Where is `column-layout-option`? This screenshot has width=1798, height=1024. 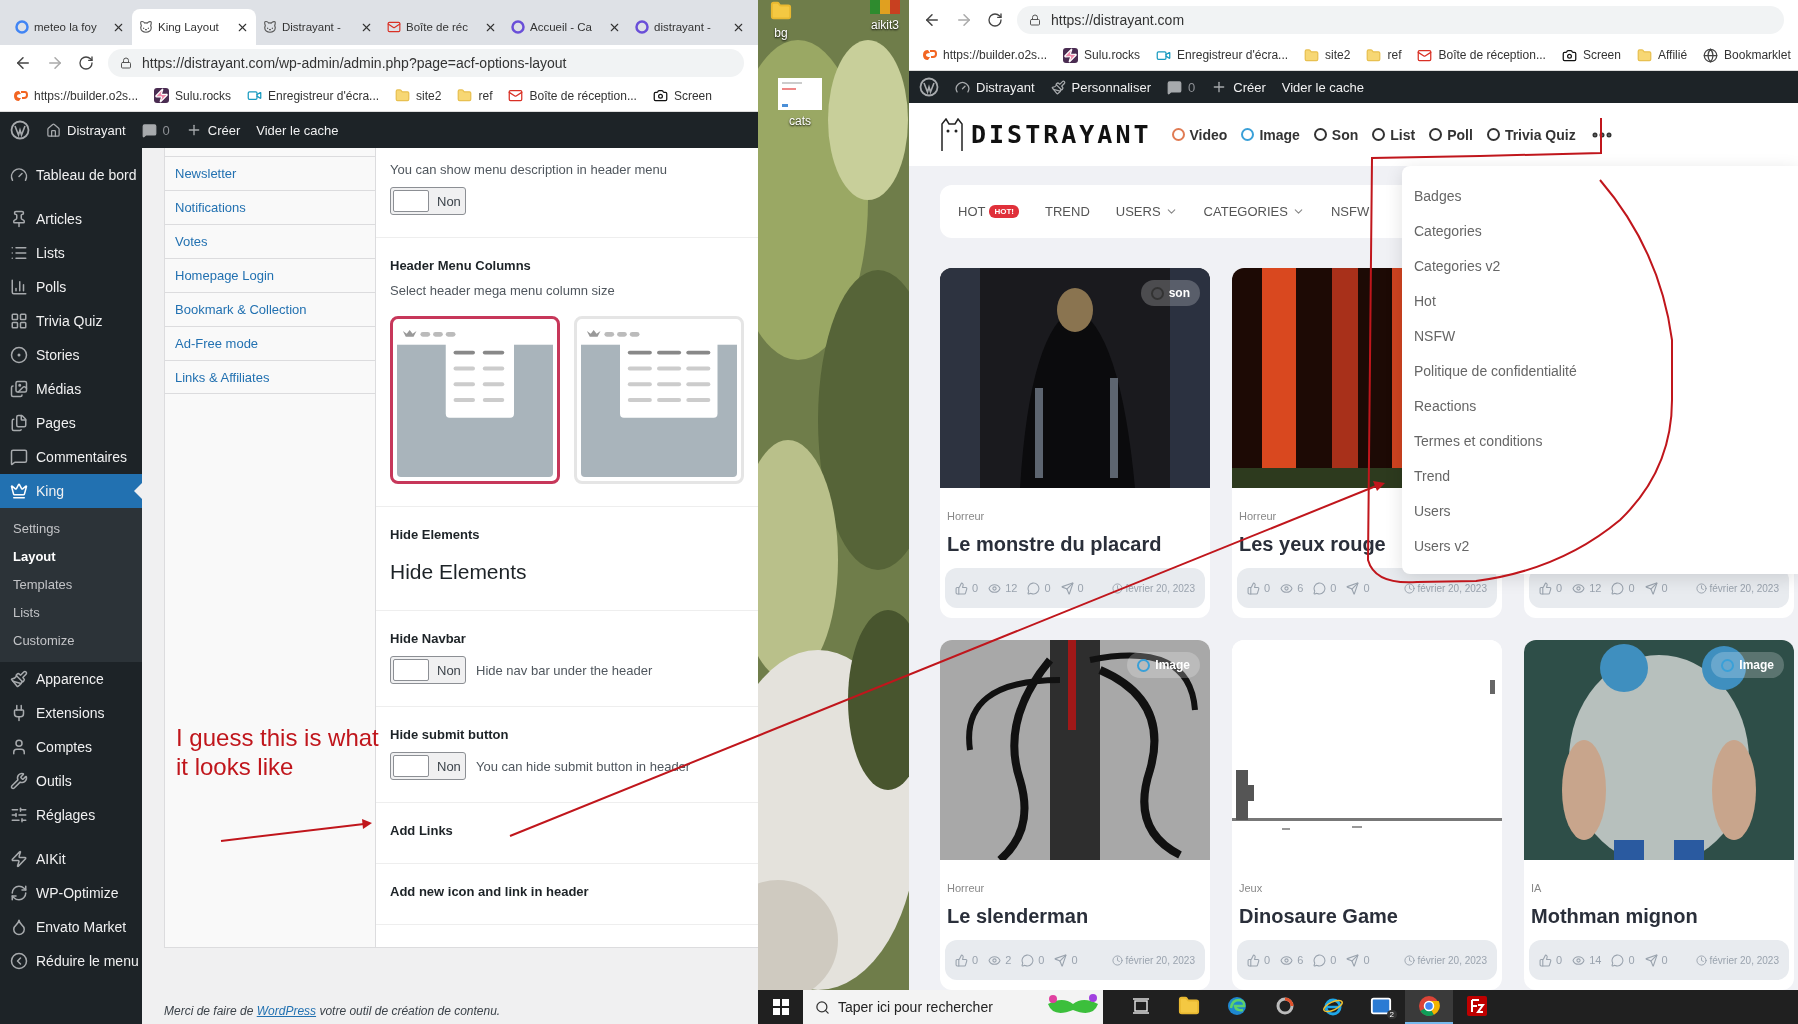 column-layout-option is located at coordinates (475, 400).